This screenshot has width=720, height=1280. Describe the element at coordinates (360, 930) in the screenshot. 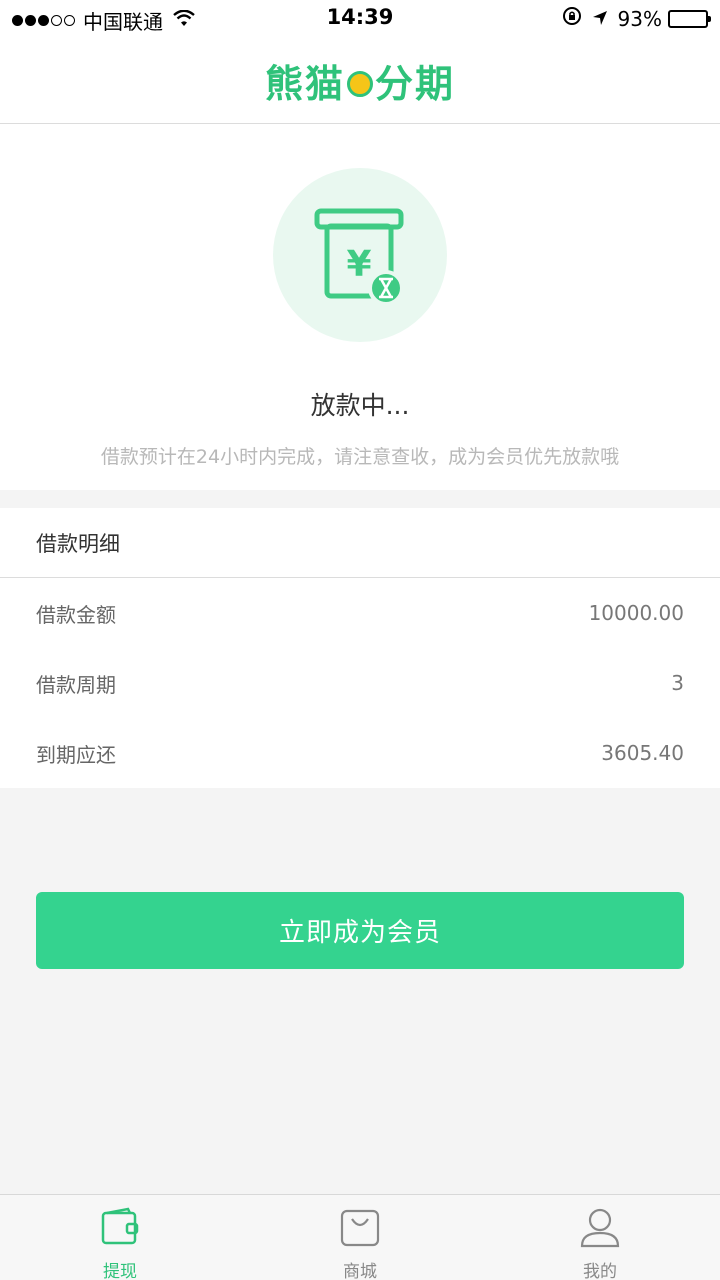

I see `become-member-button: 立即成为会员` at that location.